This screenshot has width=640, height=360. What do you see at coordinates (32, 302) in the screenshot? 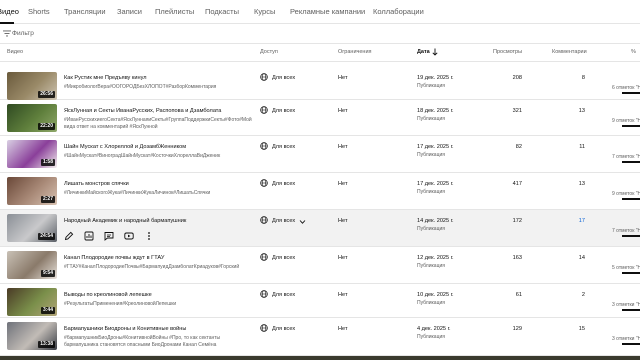
I see `video-thumbnail: 3:44` at bounding box center [32, 302].